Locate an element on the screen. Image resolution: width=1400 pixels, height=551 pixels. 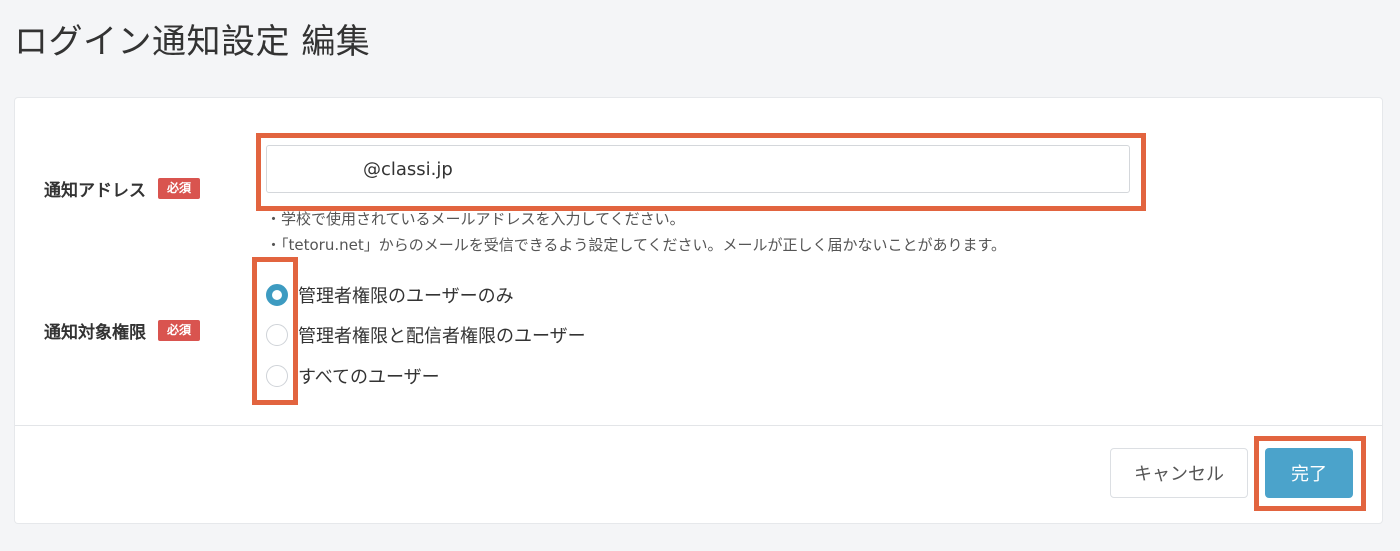
card-divider is located at coordinates (698, 425).